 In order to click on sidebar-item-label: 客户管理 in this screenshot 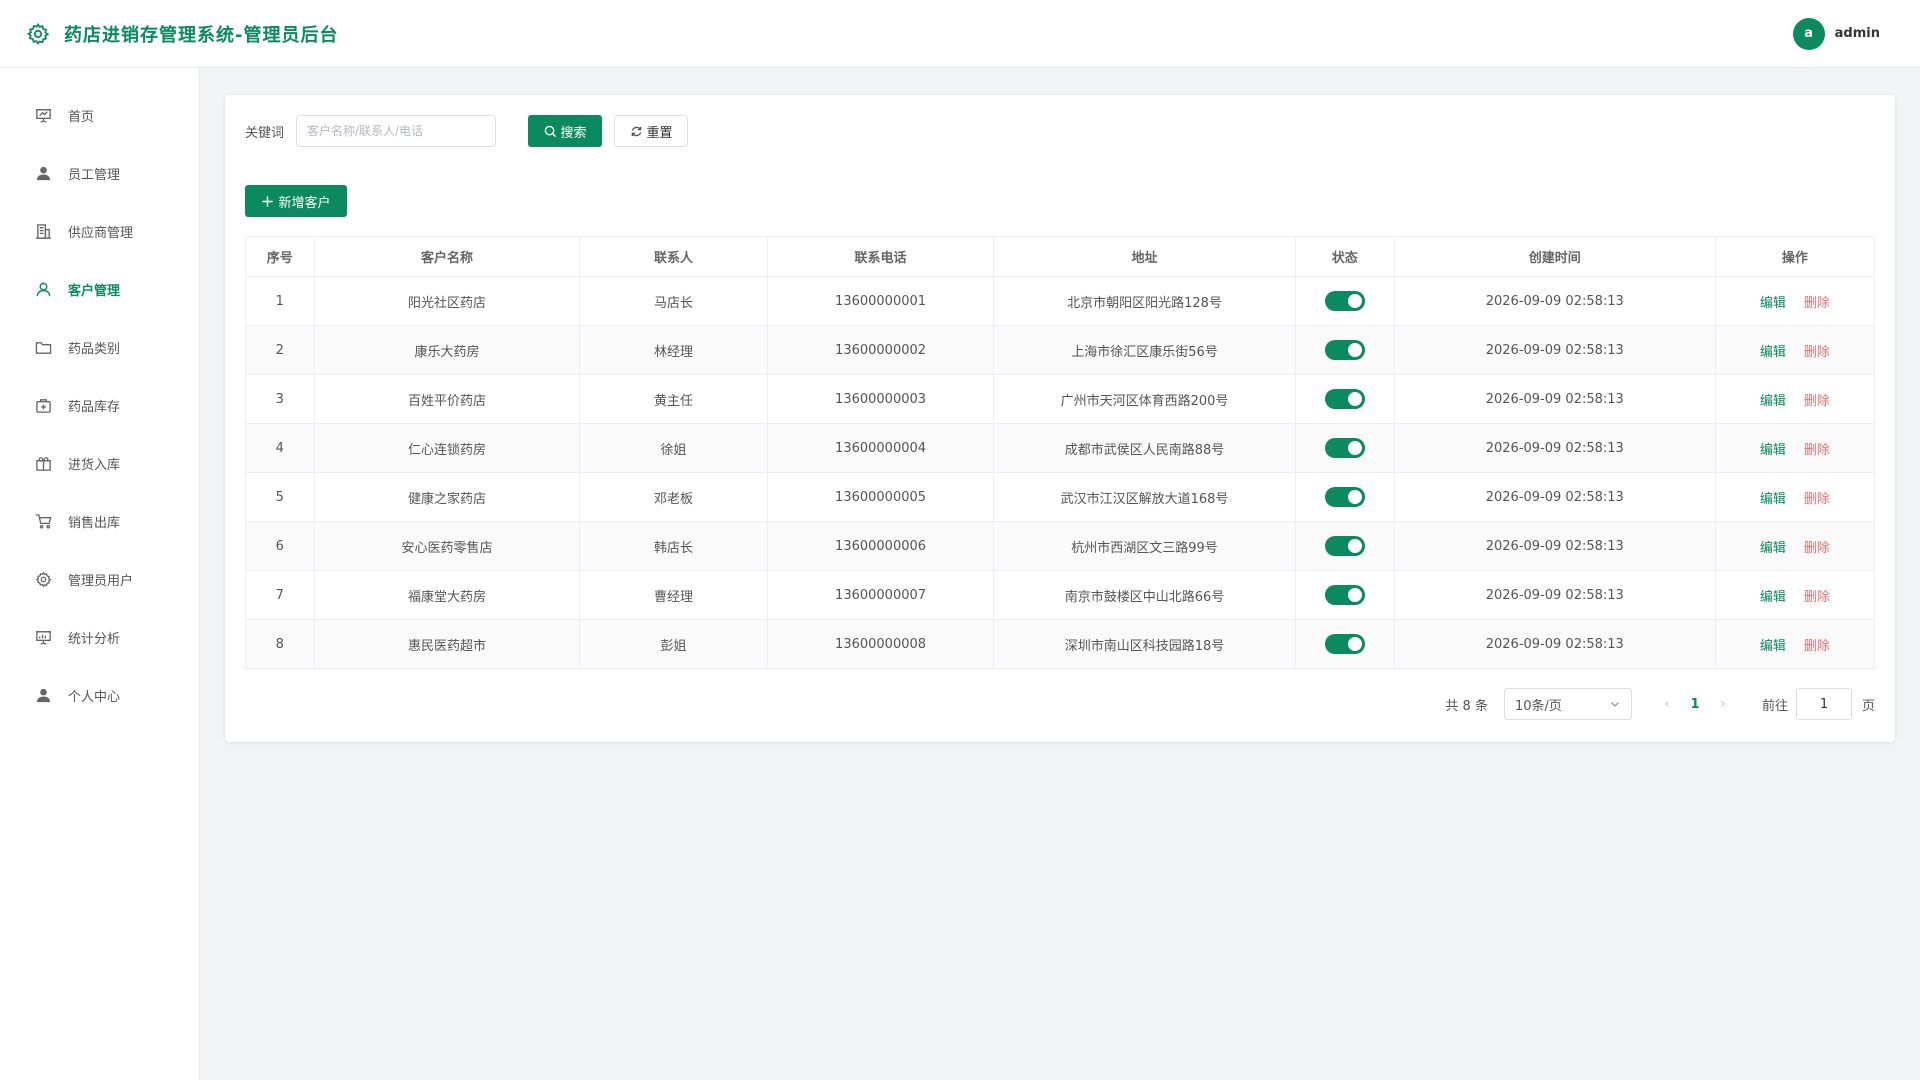, I will do `click(94, 291)`.